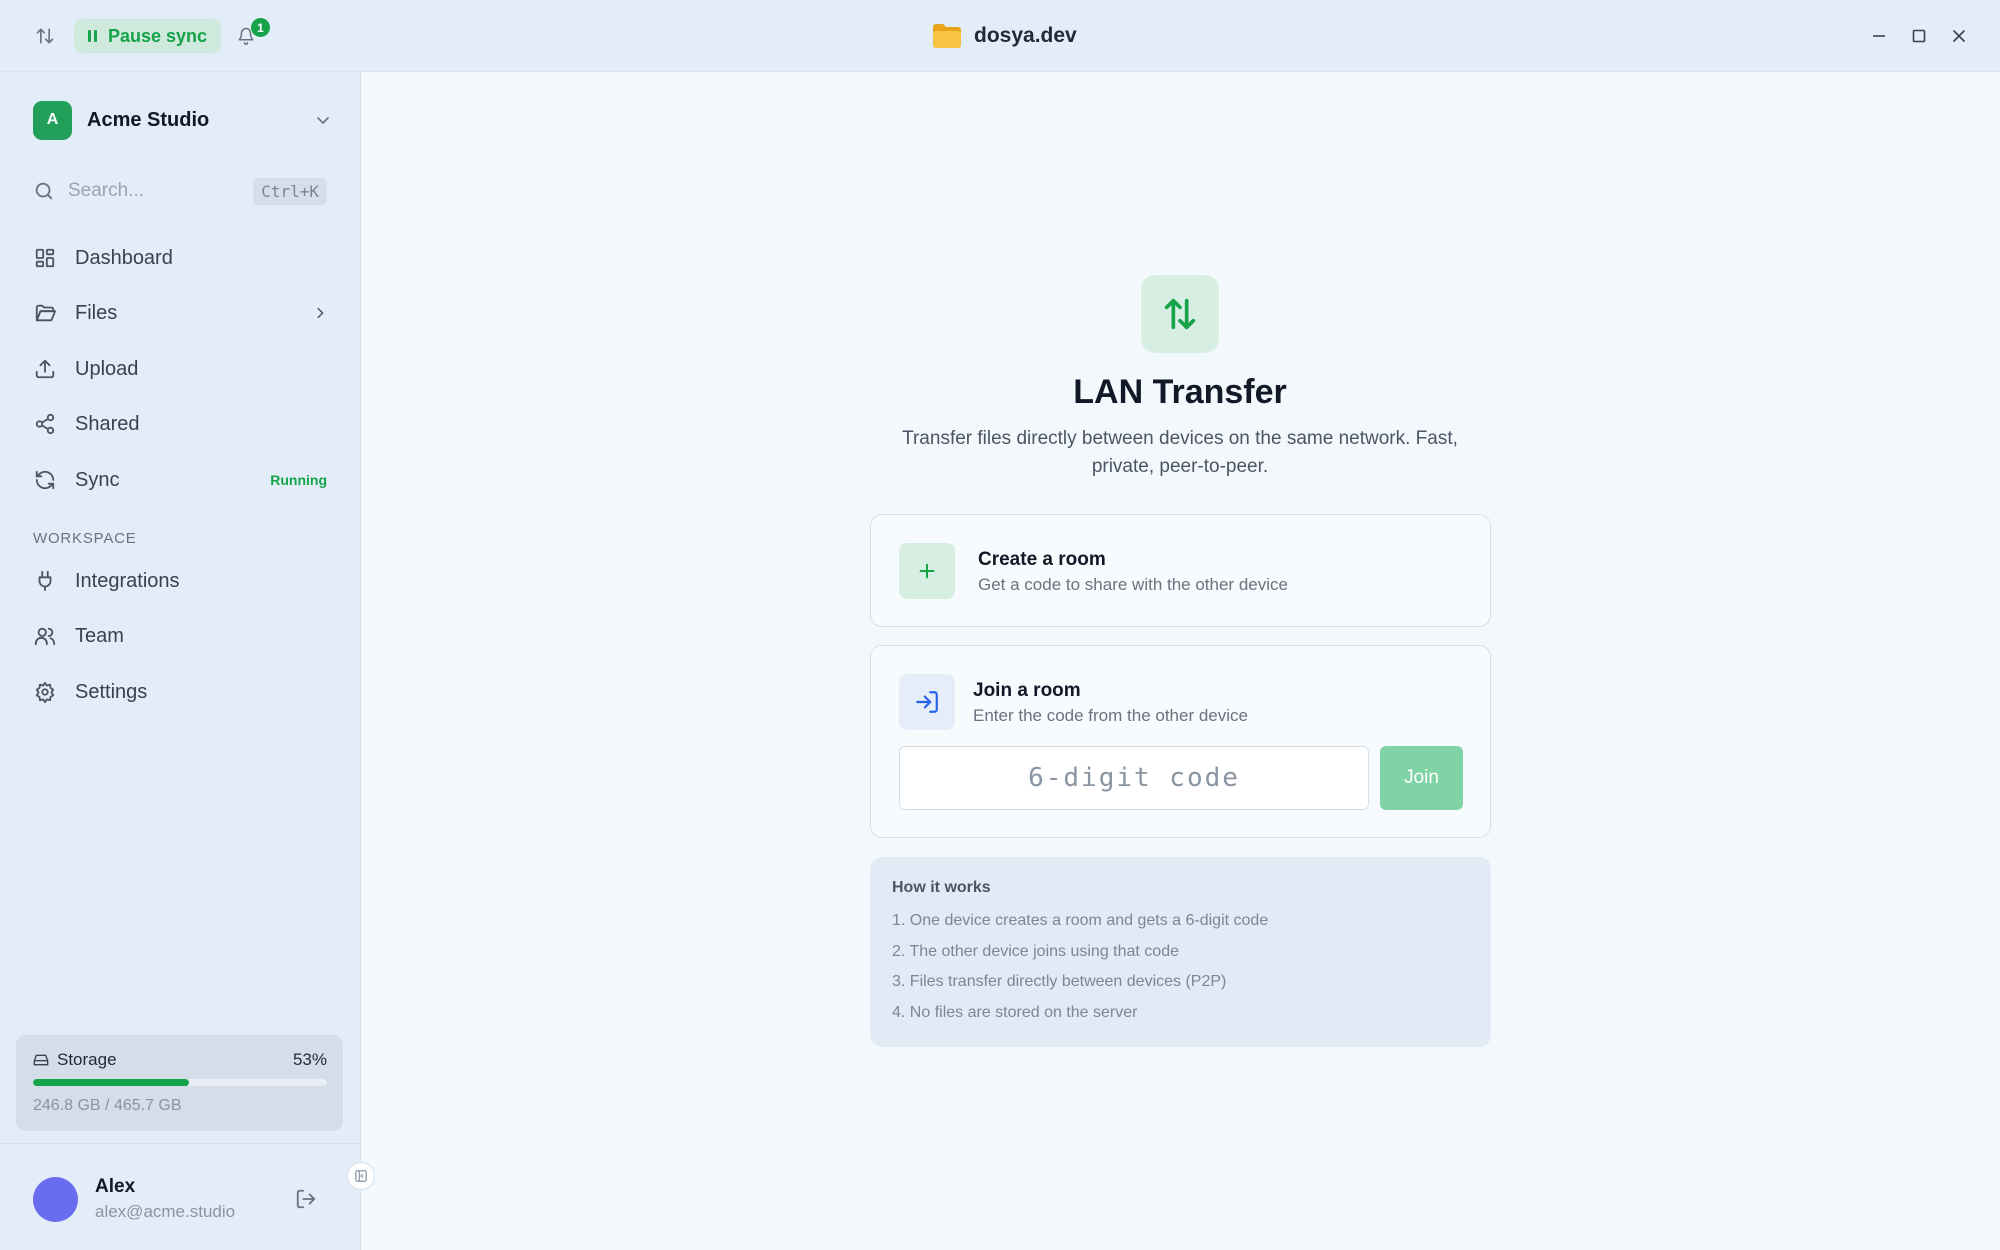  What do you see at coordinates (111, 1082) in the screenshot?
I see `storage-progress-fill` at bounding box center [111, 1082].